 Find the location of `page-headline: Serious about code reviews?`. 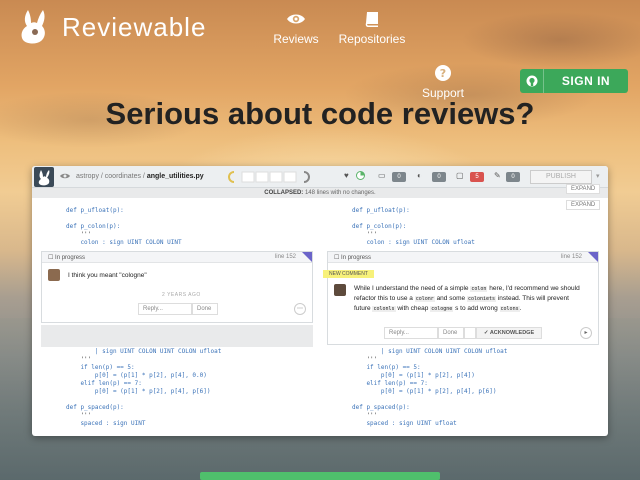

page-headline: Serious about code reviews? is located at coordinates (320, 113).